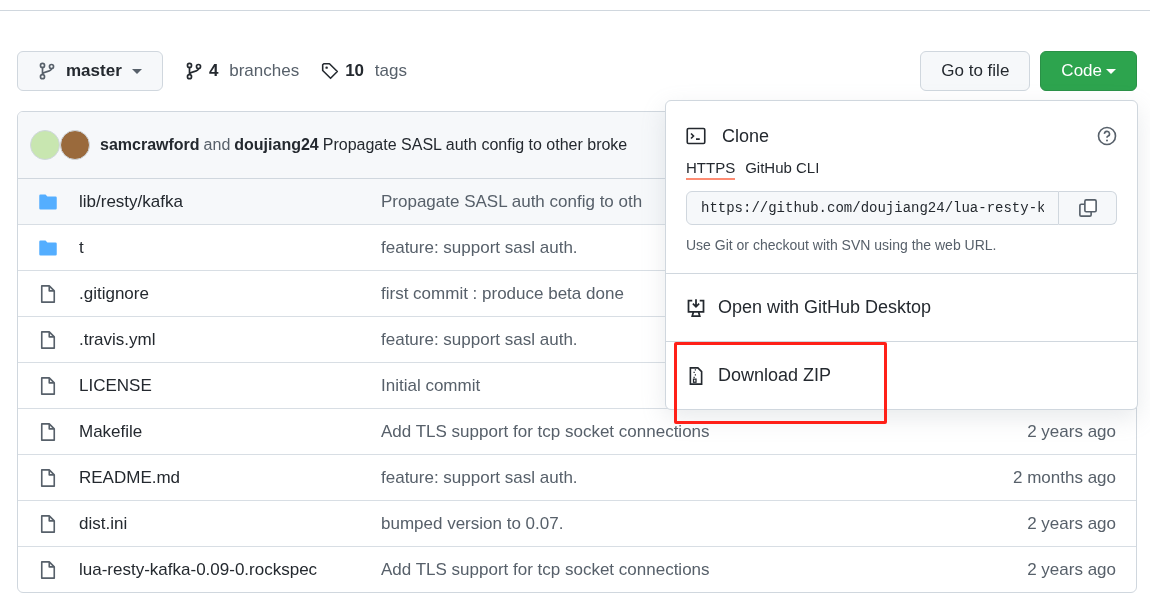 The image size is (1150, 605). I want to click on menu-item: Open with GitHub Desktop, so click(901, 307).